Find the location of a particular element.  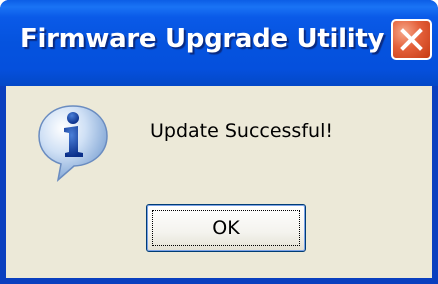

close-icon is located at coordinates (411, 39).